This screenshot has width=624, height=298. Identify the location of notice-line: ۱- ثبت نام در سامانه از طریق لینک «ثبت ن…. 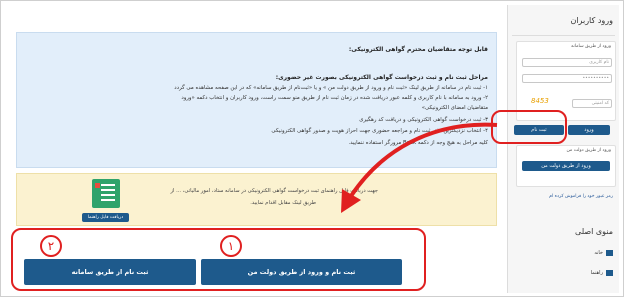
(331, 88).